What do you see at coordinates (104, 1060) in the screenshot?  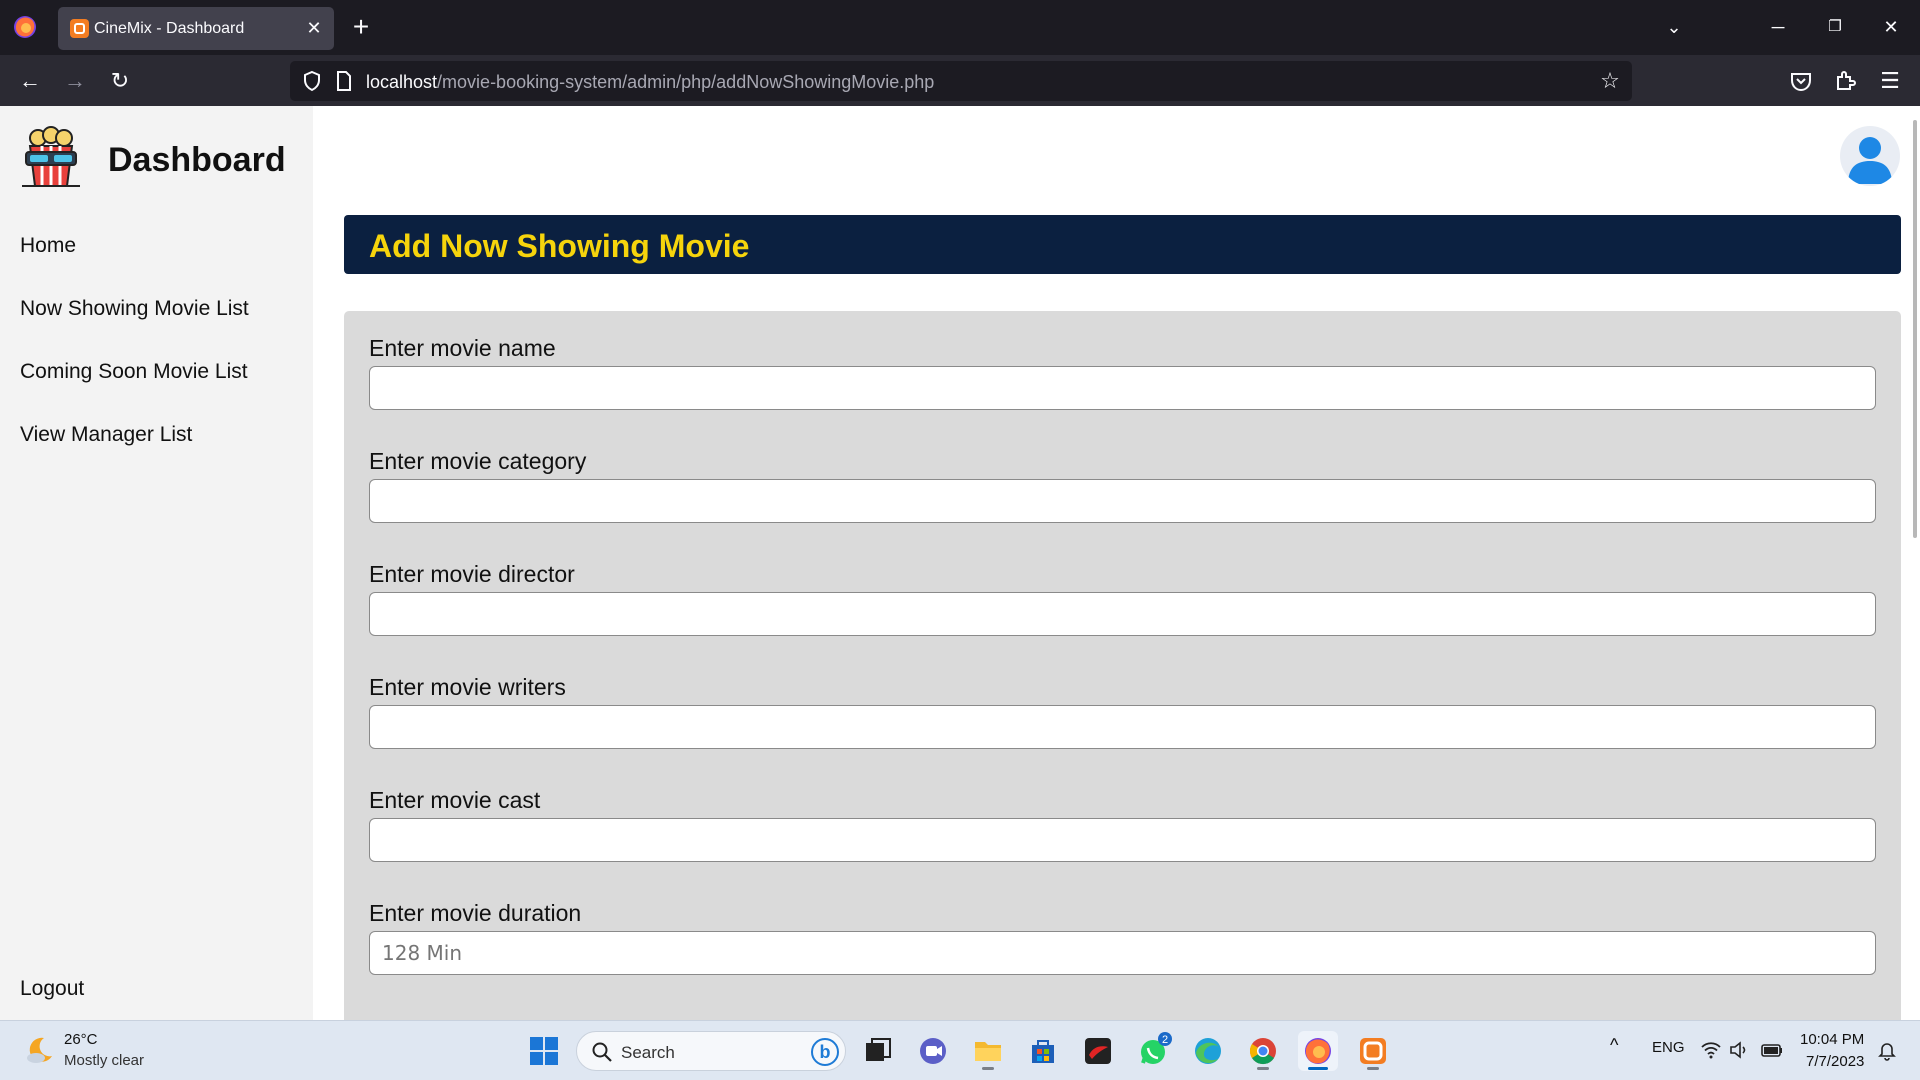 I see `weather-description: Mostly clear` at bounding box center [104, 1060].